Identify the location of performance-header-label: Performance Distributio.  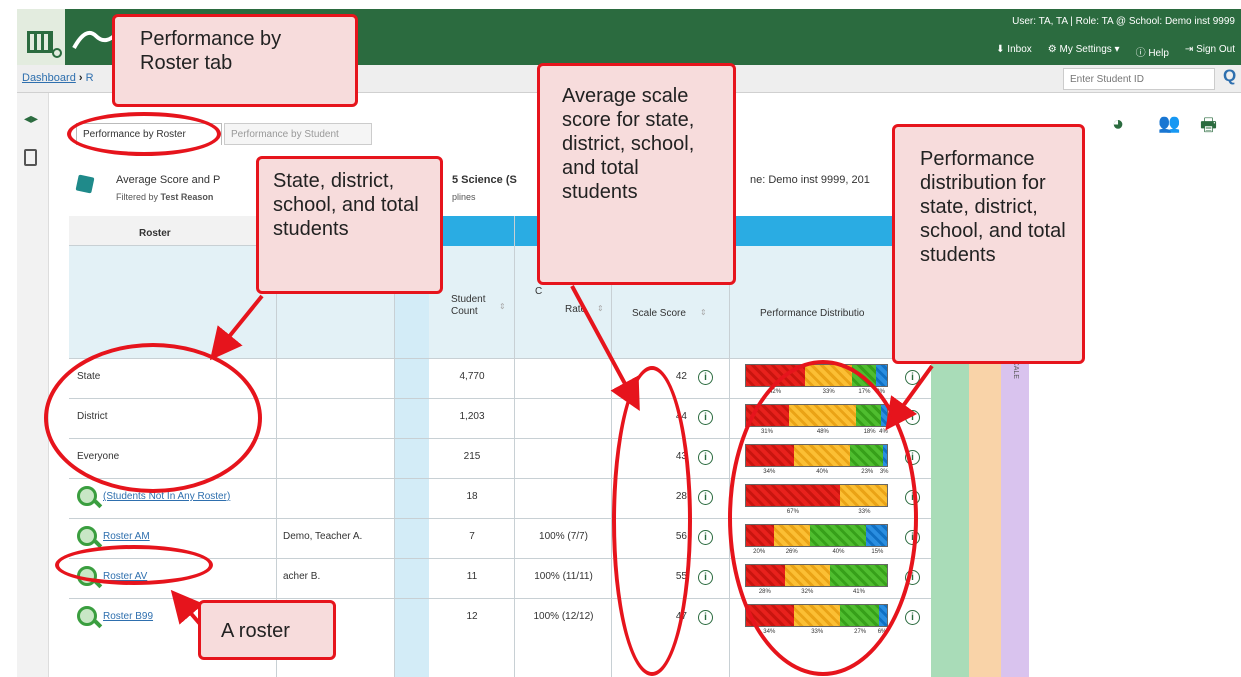
(812, 313).